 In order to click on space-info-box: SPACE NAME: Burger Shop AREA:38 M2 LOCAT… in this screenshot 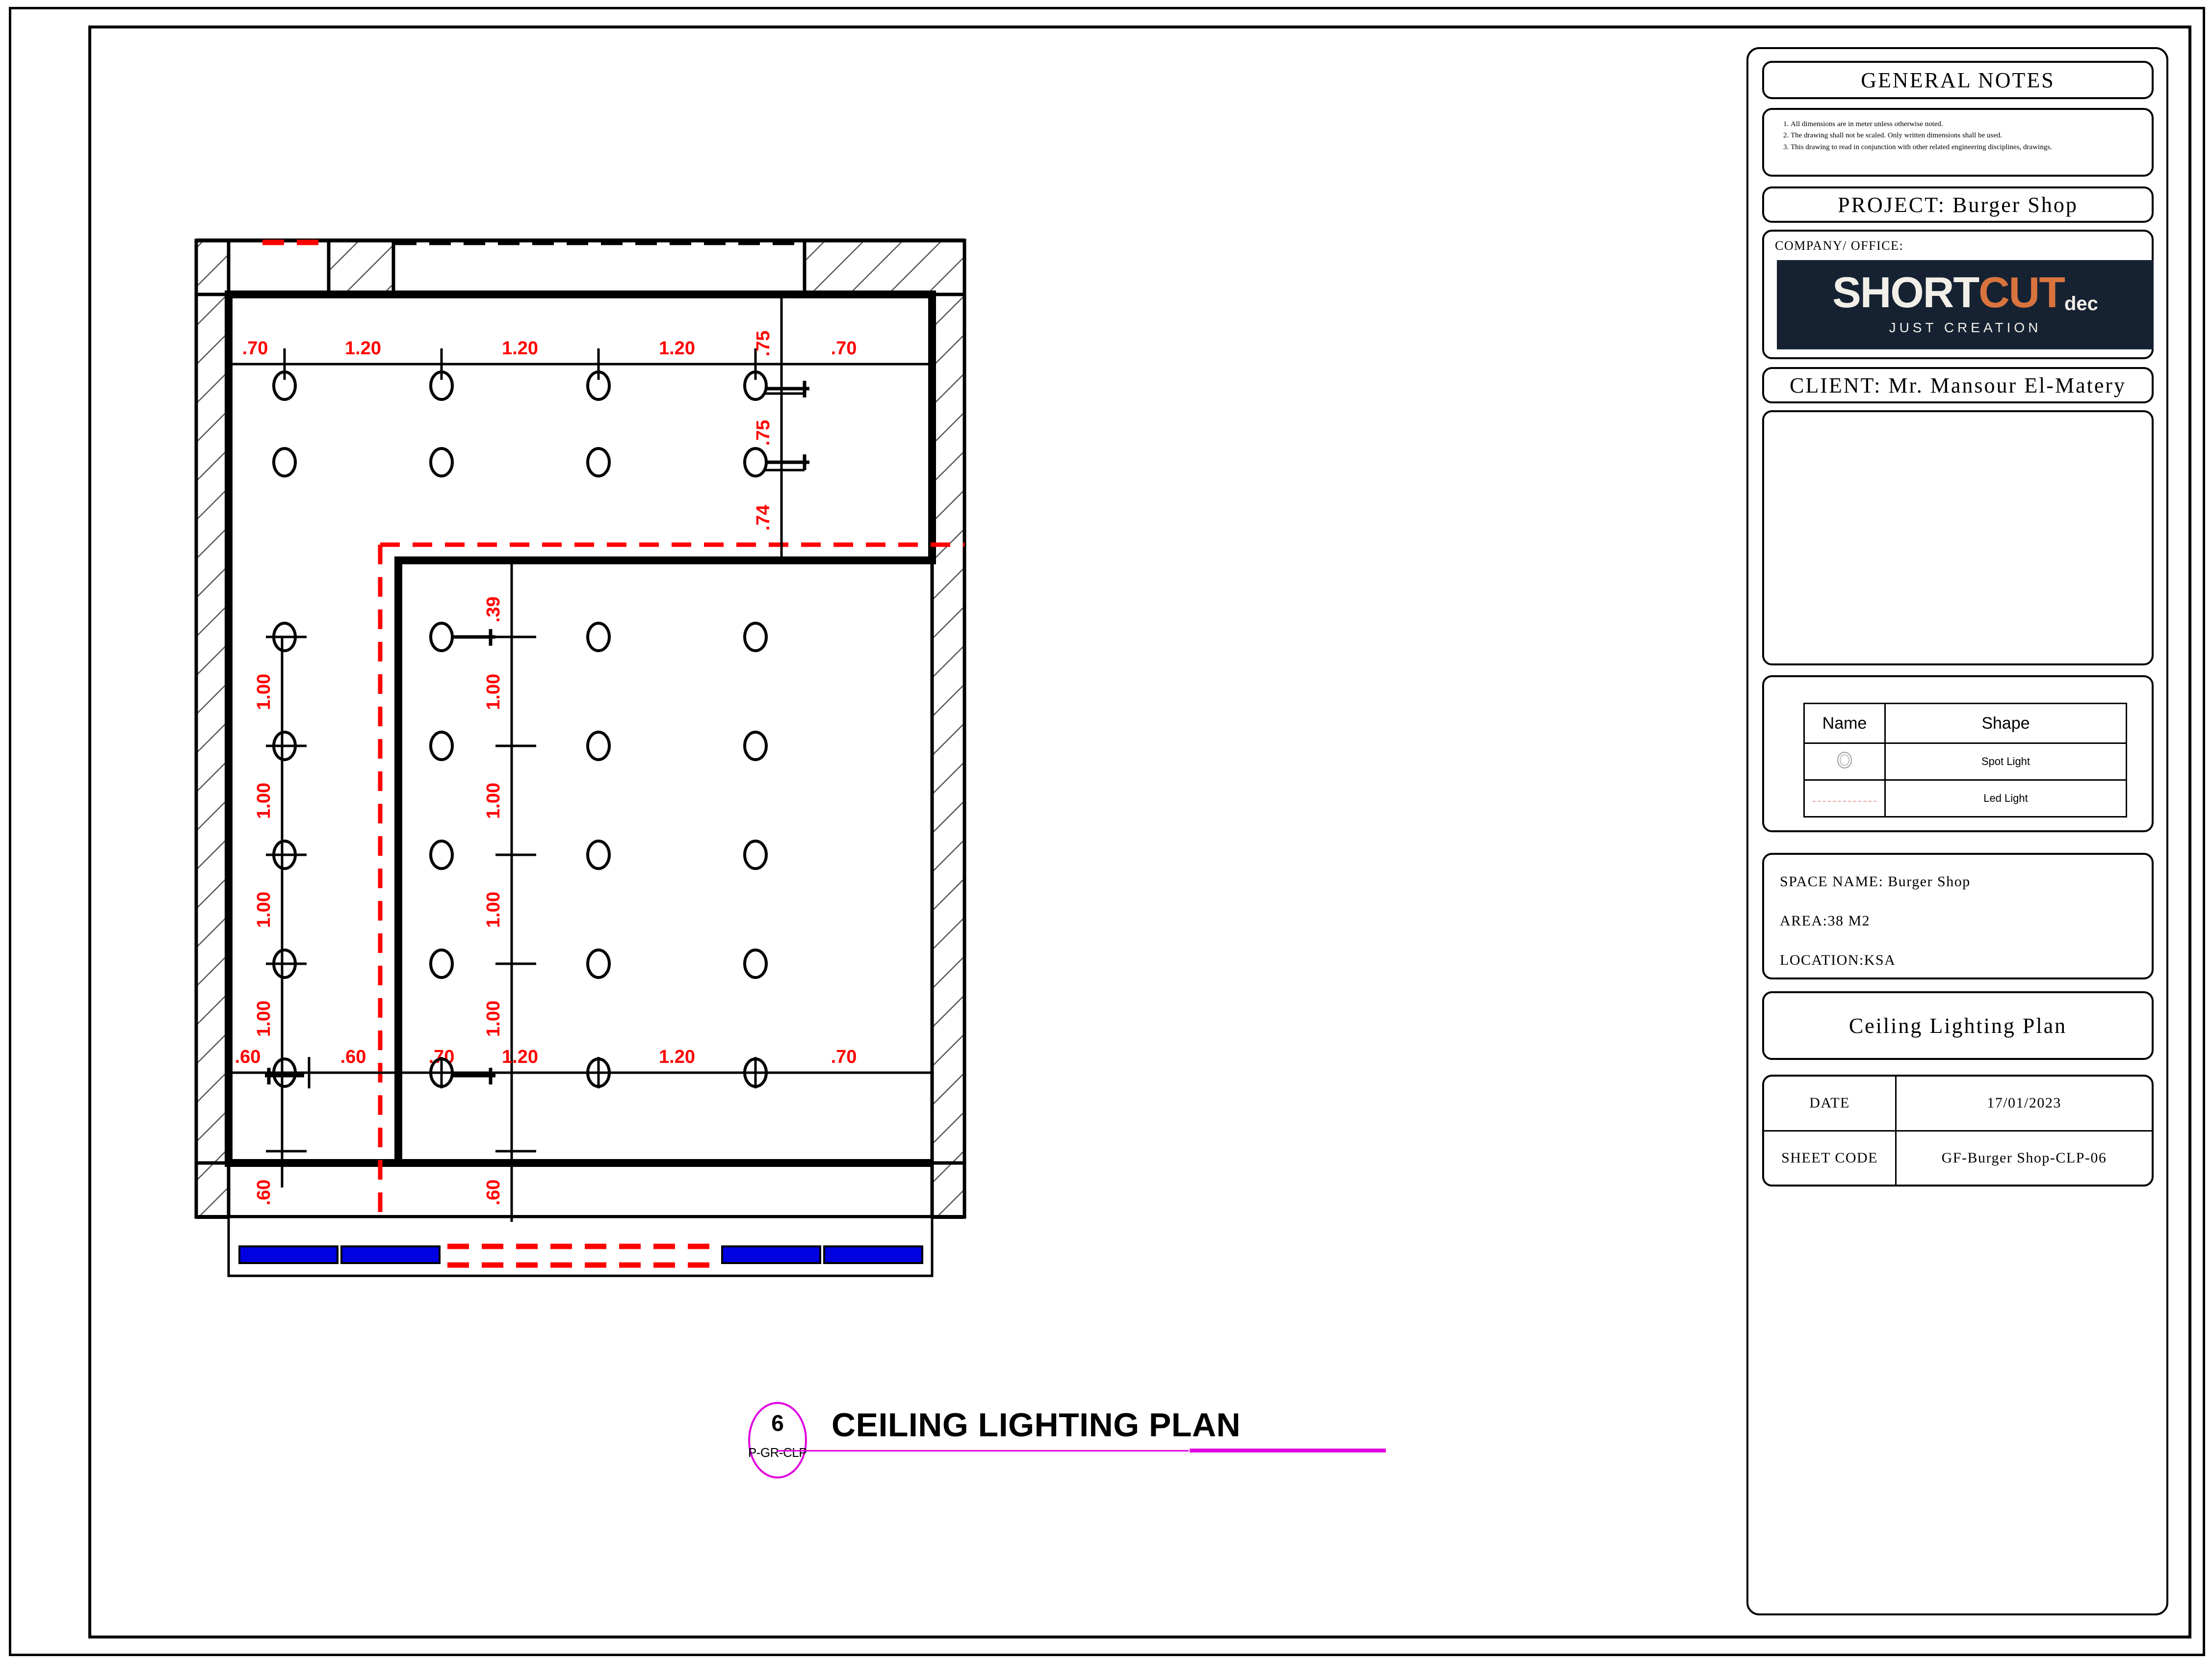, I will do `click(1958, 916)`.